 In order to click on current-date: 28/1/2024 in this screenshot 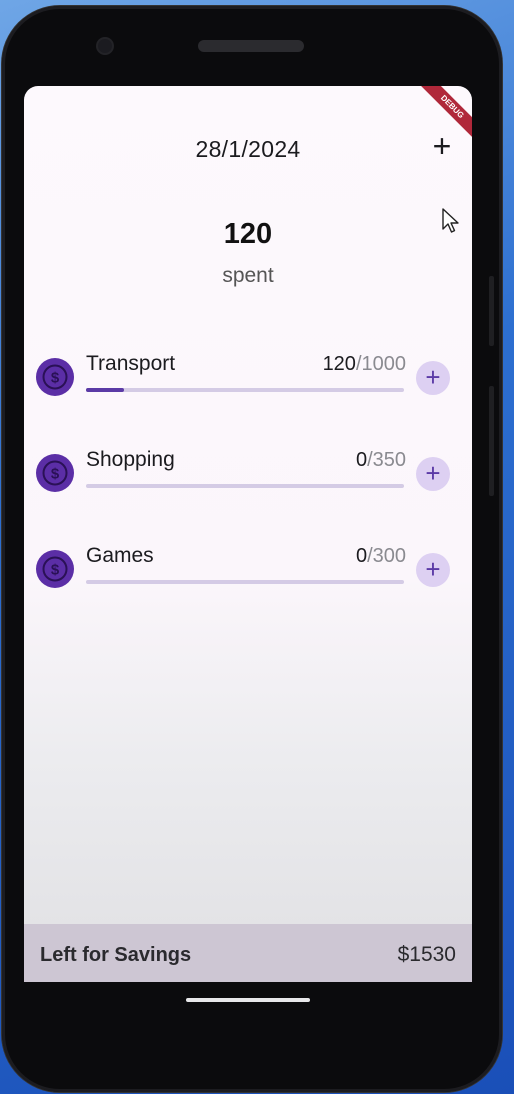, I will do `click(248, 149)`.